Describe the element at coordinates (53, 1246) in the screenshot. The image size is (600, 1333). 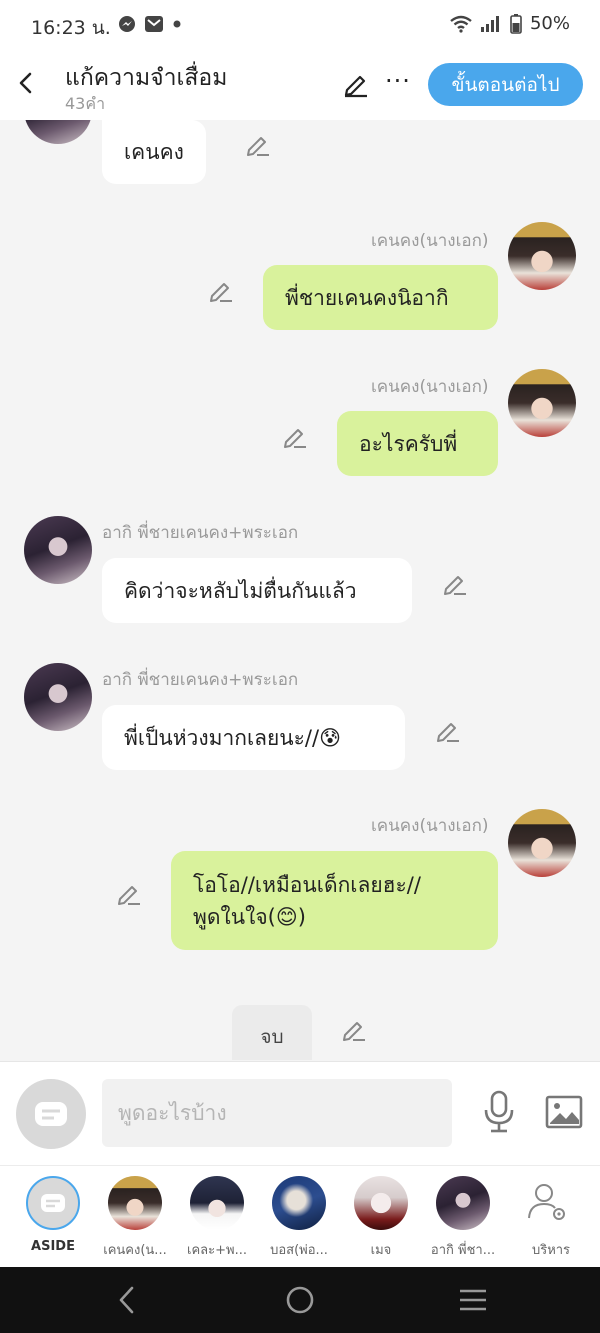
I see `character-label: ASIDE` at that location.